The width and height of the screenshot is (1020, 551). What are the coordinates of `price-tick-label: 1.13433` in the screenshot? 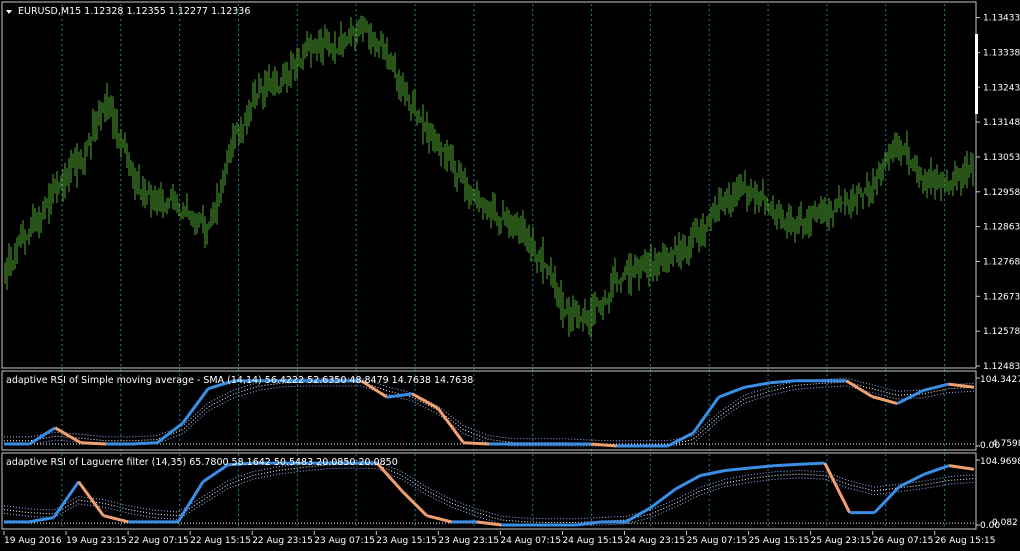 It's located at (1001, 19).